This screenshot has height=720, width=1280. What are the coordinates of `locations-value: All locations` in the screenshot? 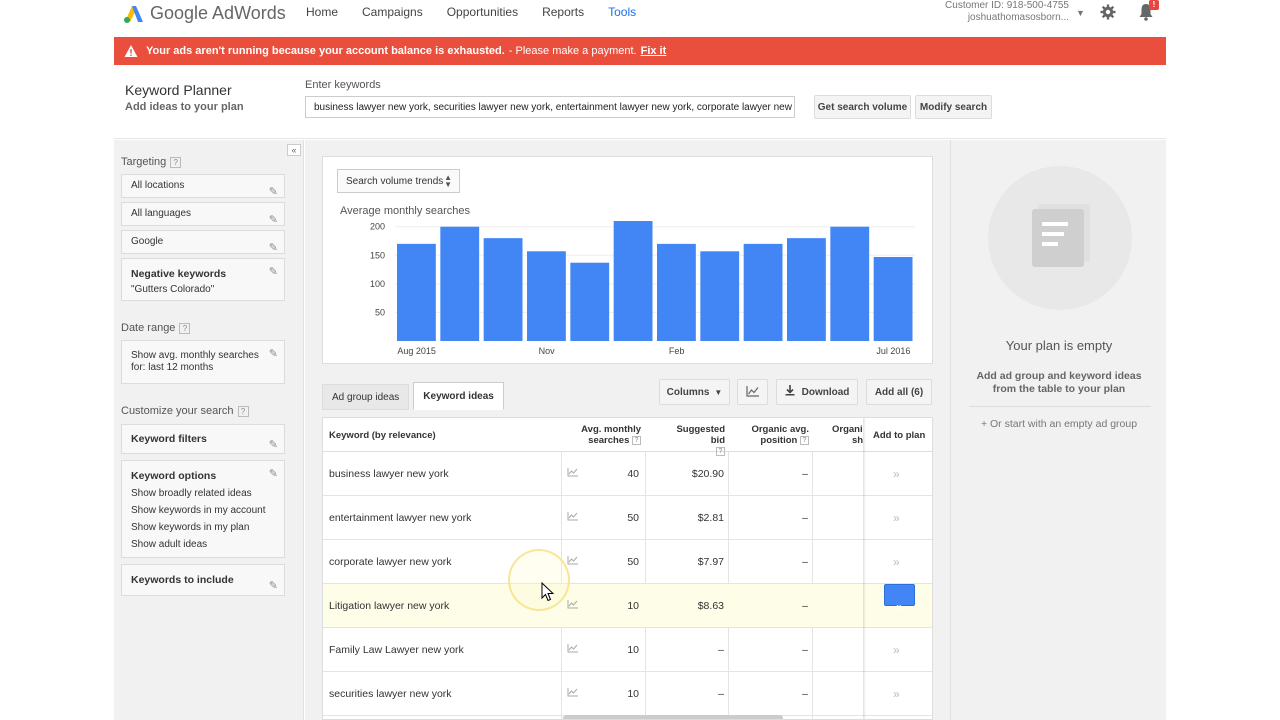 It's located at (158, 185).